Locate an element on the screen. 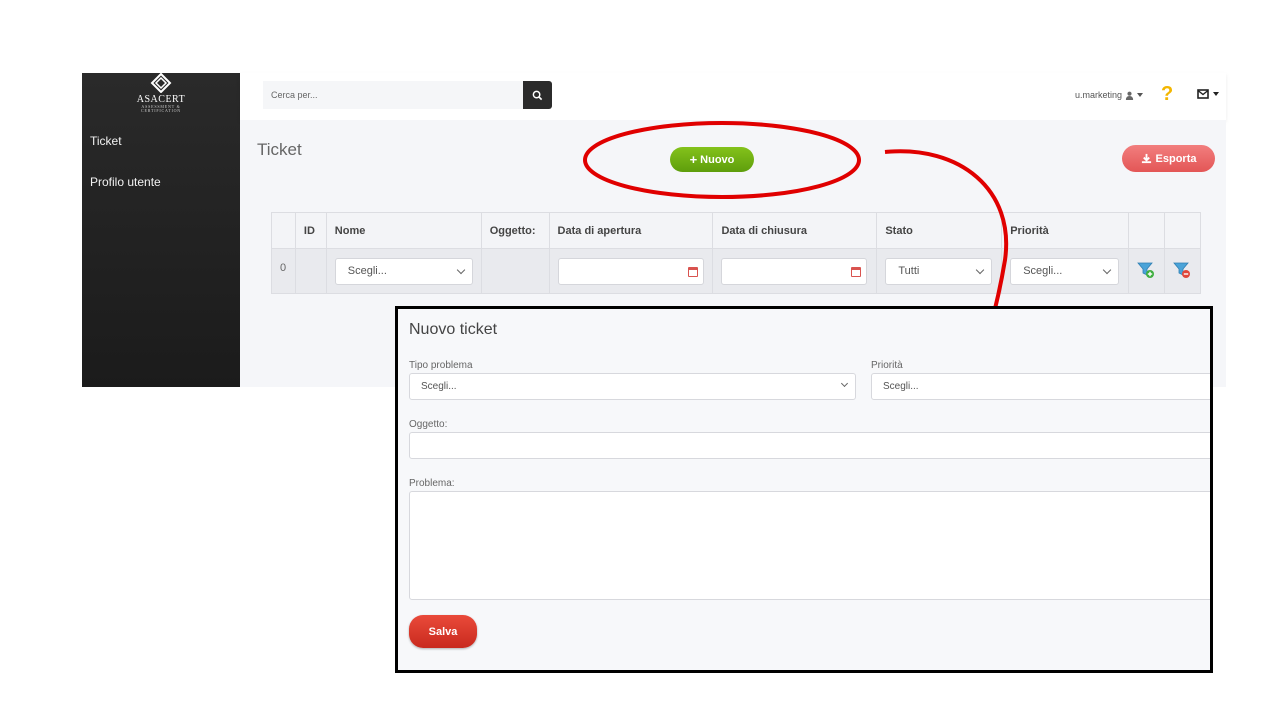 The width and height of the screenshot is (1280, 720). stato-select: Tutti is located at coordinates (939, 271).